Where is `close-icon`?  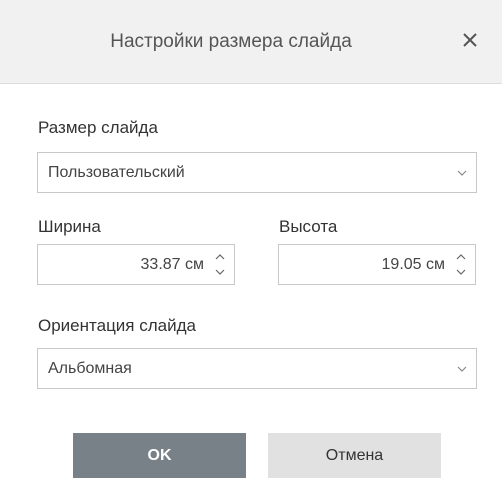
close-icon is located at coordinates (470, 40).